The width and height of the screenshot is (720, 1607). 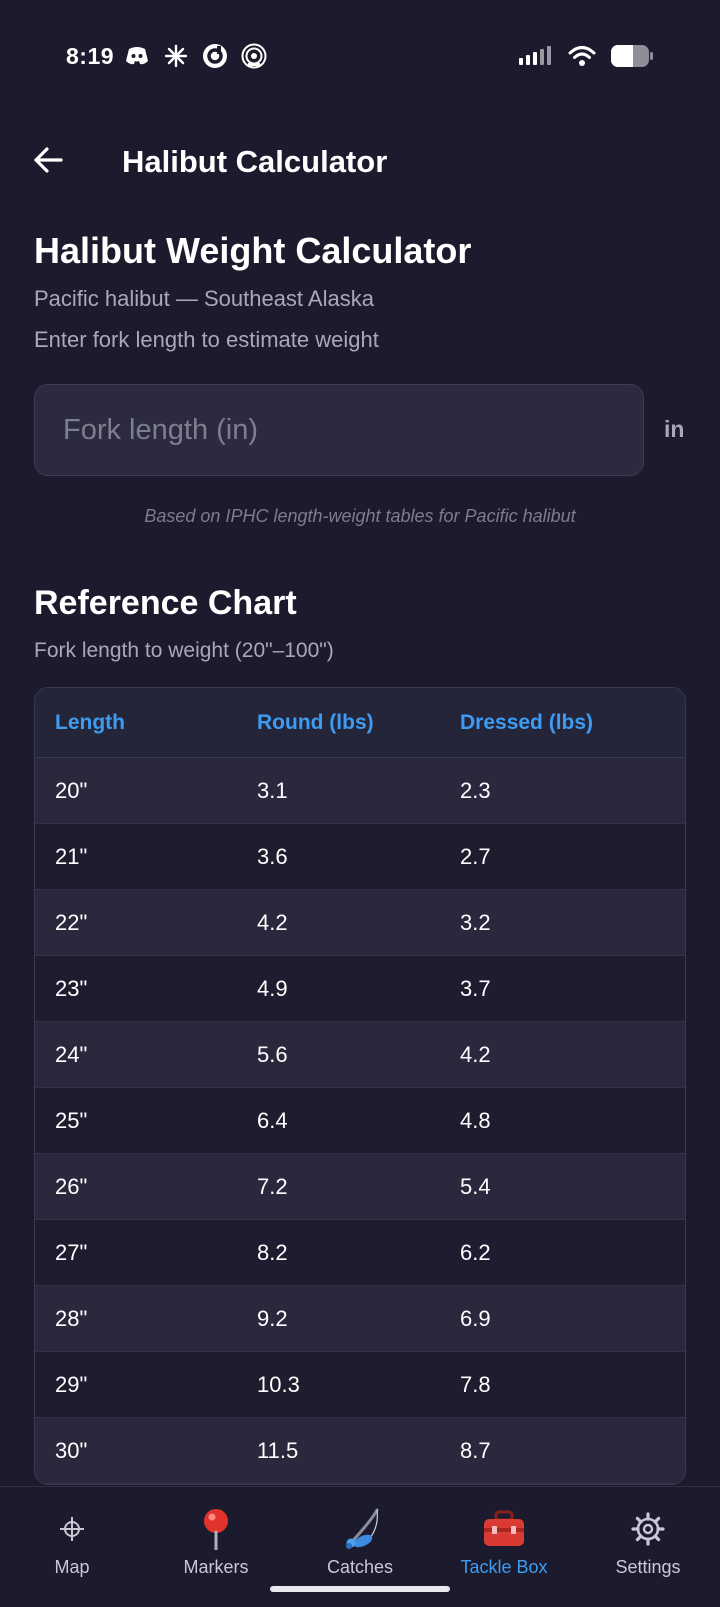 I want to click on podcast-icon, so click(x=254, y=56).